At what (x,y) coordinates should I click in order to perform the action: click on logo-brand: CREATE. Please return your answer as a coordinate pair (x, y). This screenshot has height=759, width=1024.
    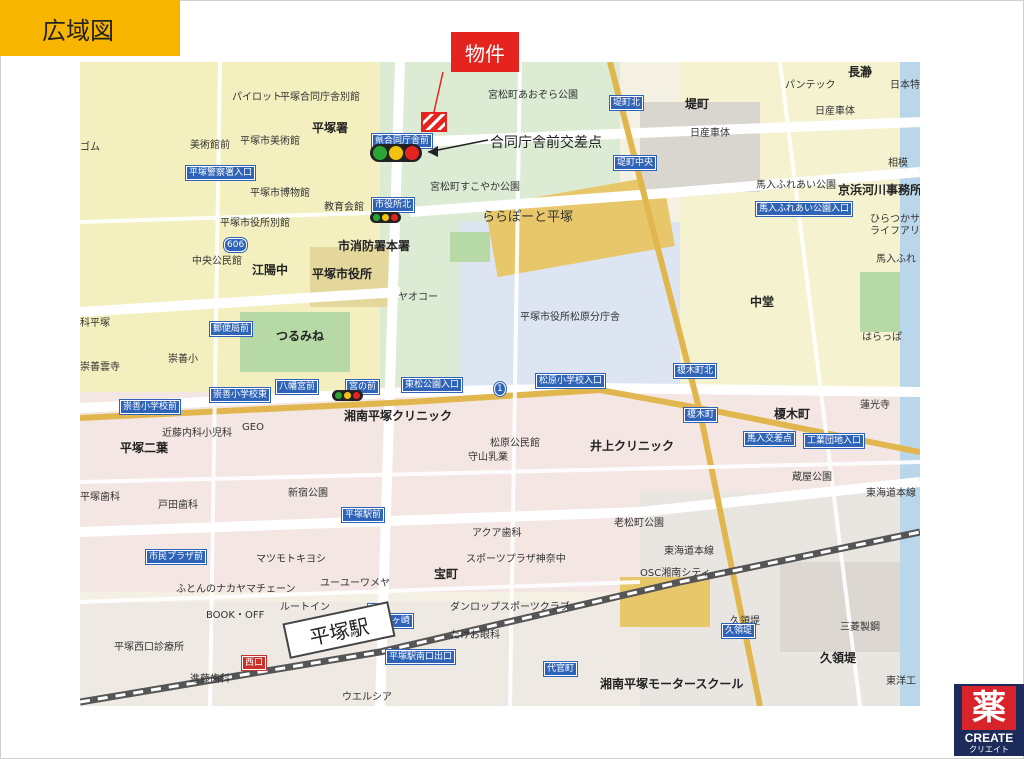
    Looking at the image, I should click on (989, 738).